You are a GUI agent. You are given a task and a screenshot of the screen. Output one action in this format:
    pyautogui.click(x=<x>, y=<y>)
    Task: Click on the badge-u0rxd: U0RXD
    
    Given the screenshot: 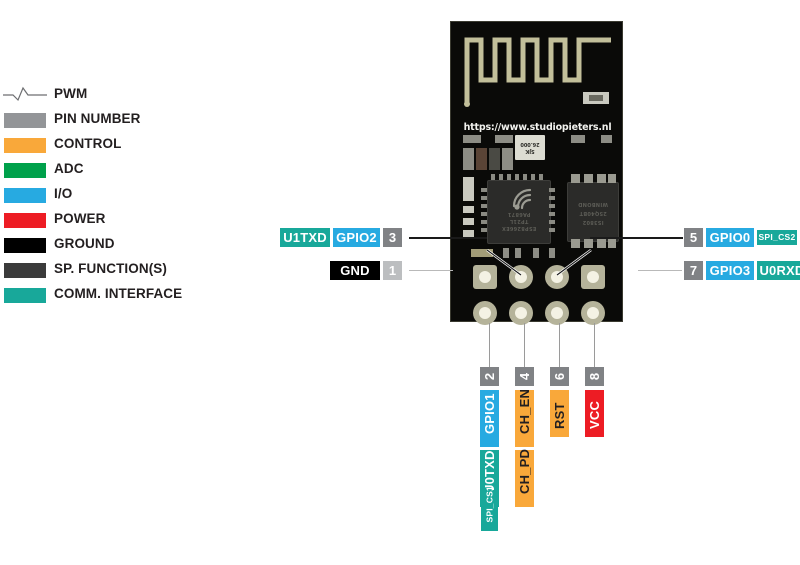 What is the action you would take?
    pyautogui.click(x=778, y=270)
    